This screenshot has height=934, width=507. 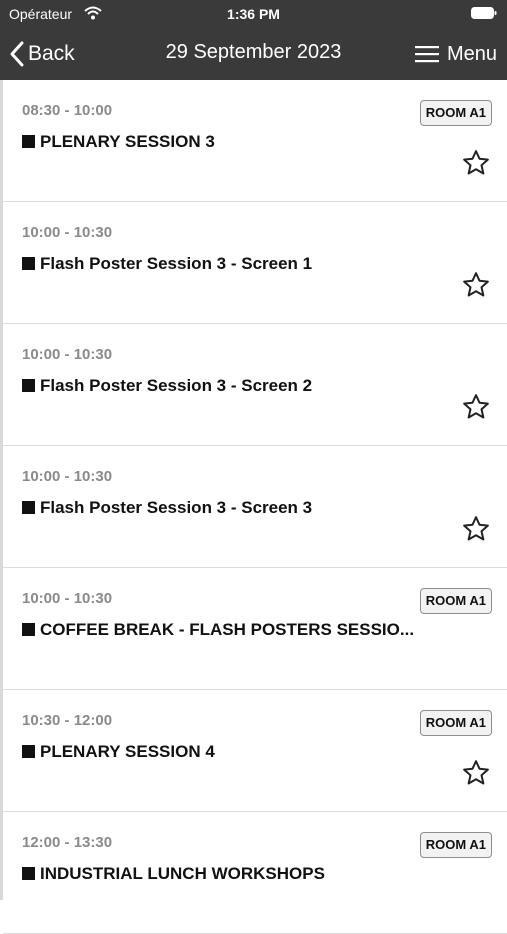 What do you see at coordinates (176, 507) in the screenshot?
I see `session-title-text: Flash Poster Session 3 - Screen 3` at bounding box center [176, 507].